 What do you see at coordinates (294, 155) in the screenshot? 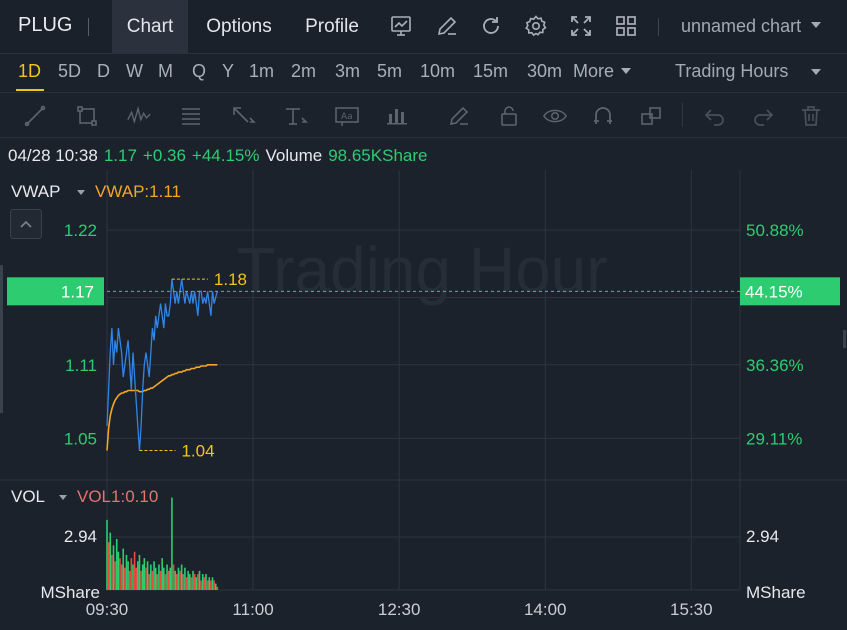
I see `quote-volume-label: Volume` at bounding box center [294, 155].